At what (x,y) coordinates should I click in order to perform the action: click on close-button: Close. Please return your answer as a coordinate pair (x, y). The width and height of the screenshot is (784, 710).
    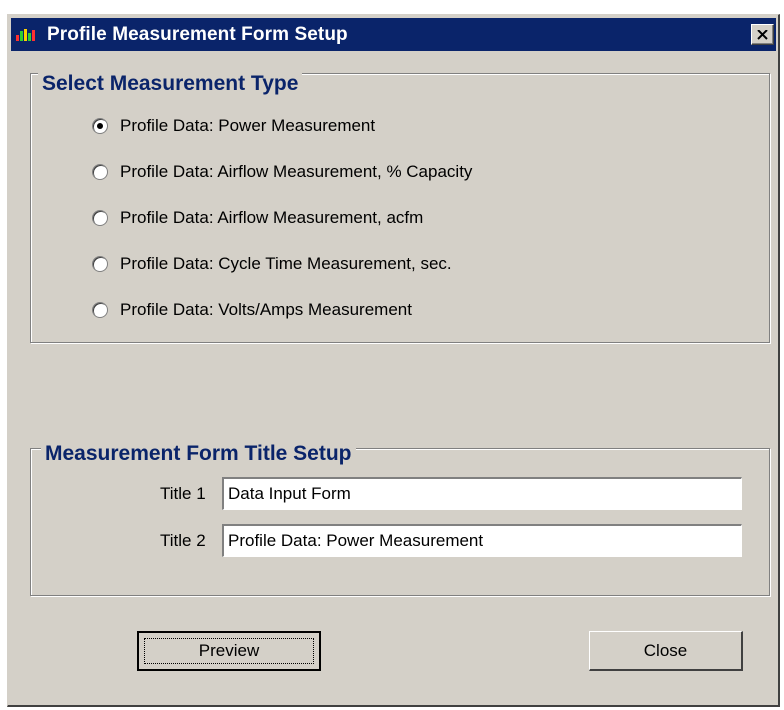
    Looking at the image, I should click on (666, 651).